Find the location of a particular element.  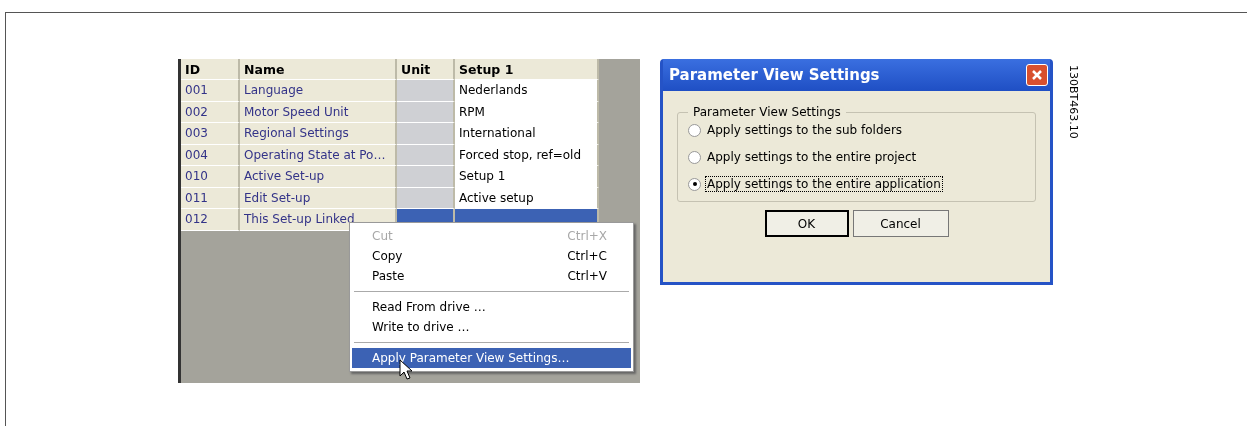

close-icon is located at coordinates (1037, 75).